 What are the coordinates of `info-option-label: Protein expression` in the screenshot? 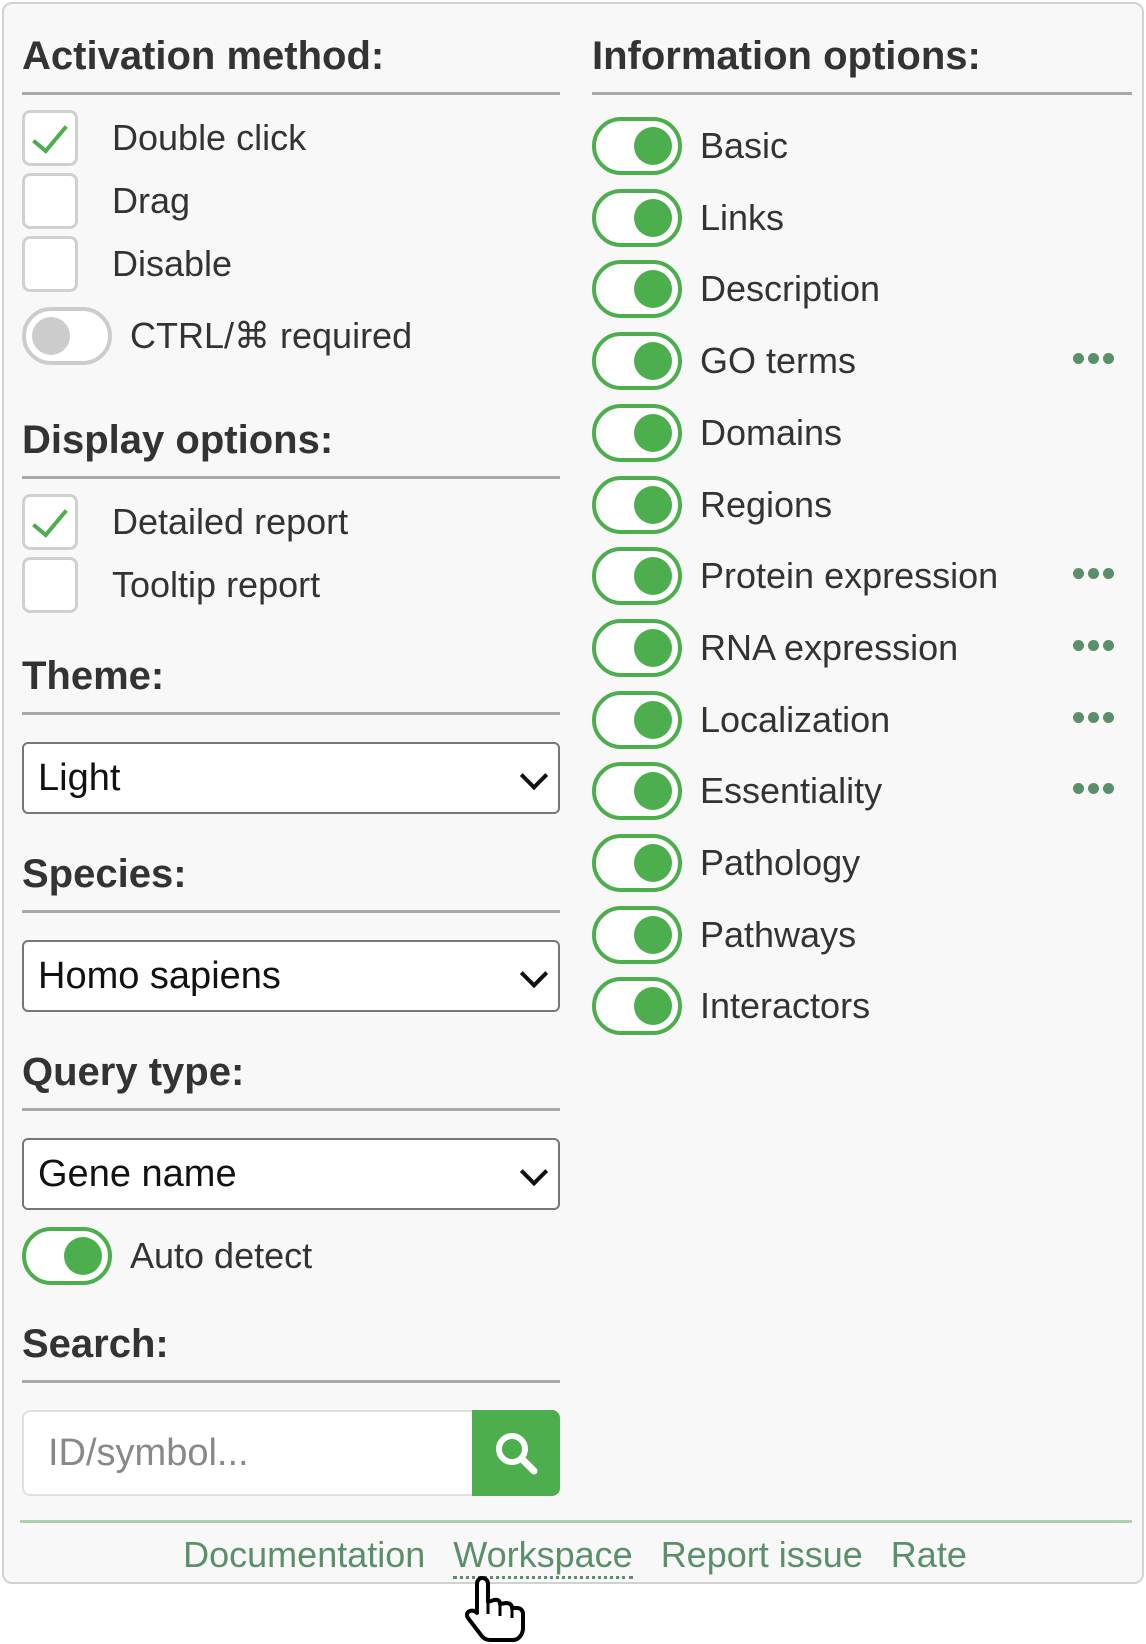 It's located at (849, 576).